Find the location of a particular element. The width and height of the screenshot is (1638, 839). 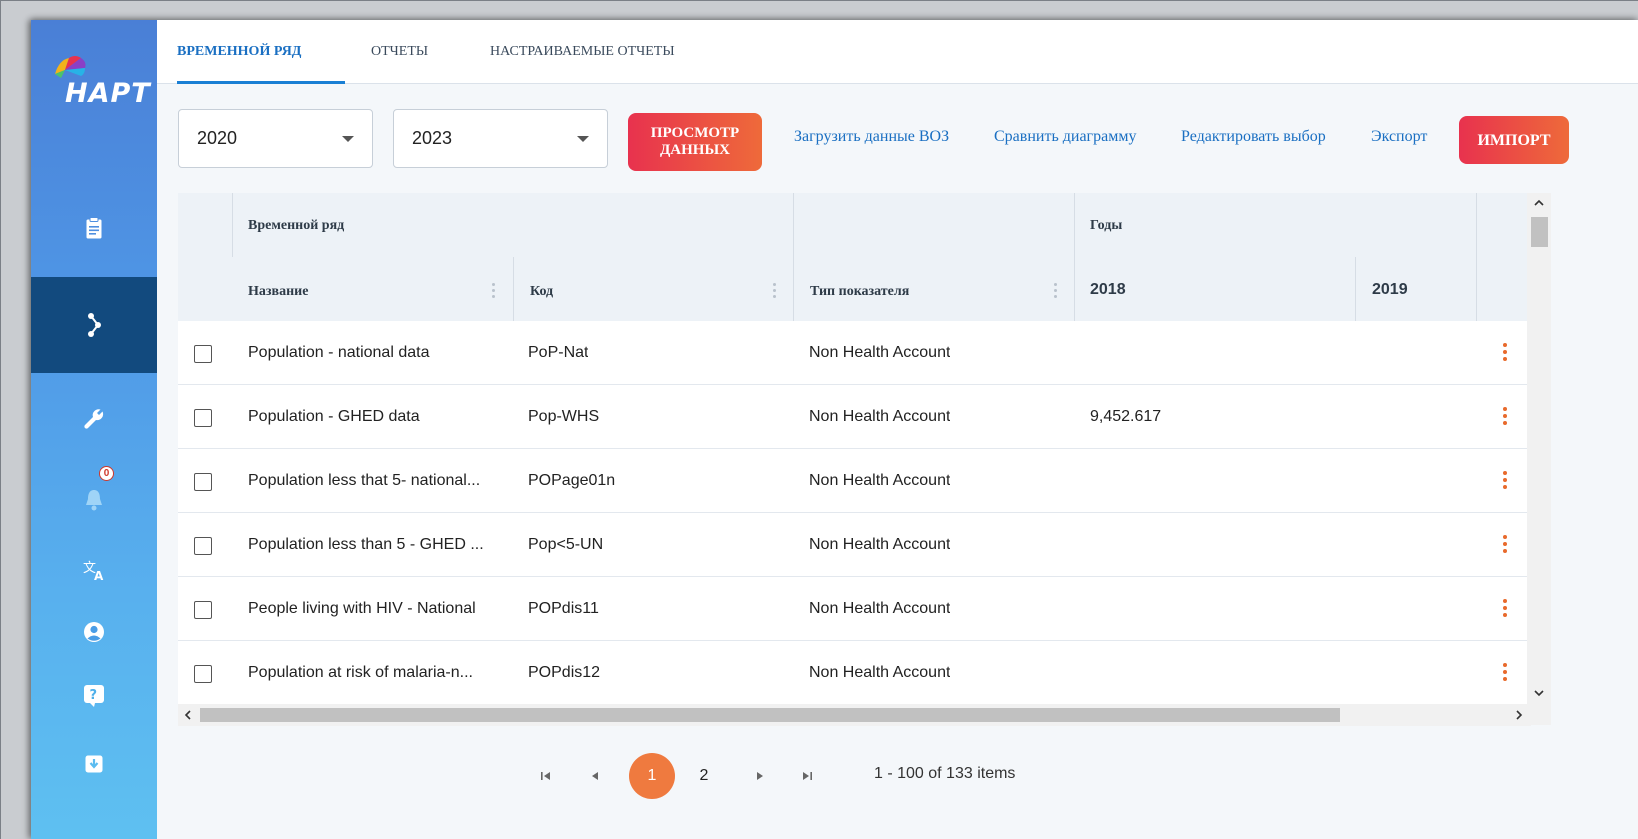

sidebar-item-notifications: 0 is located at coordinates (94, 497).